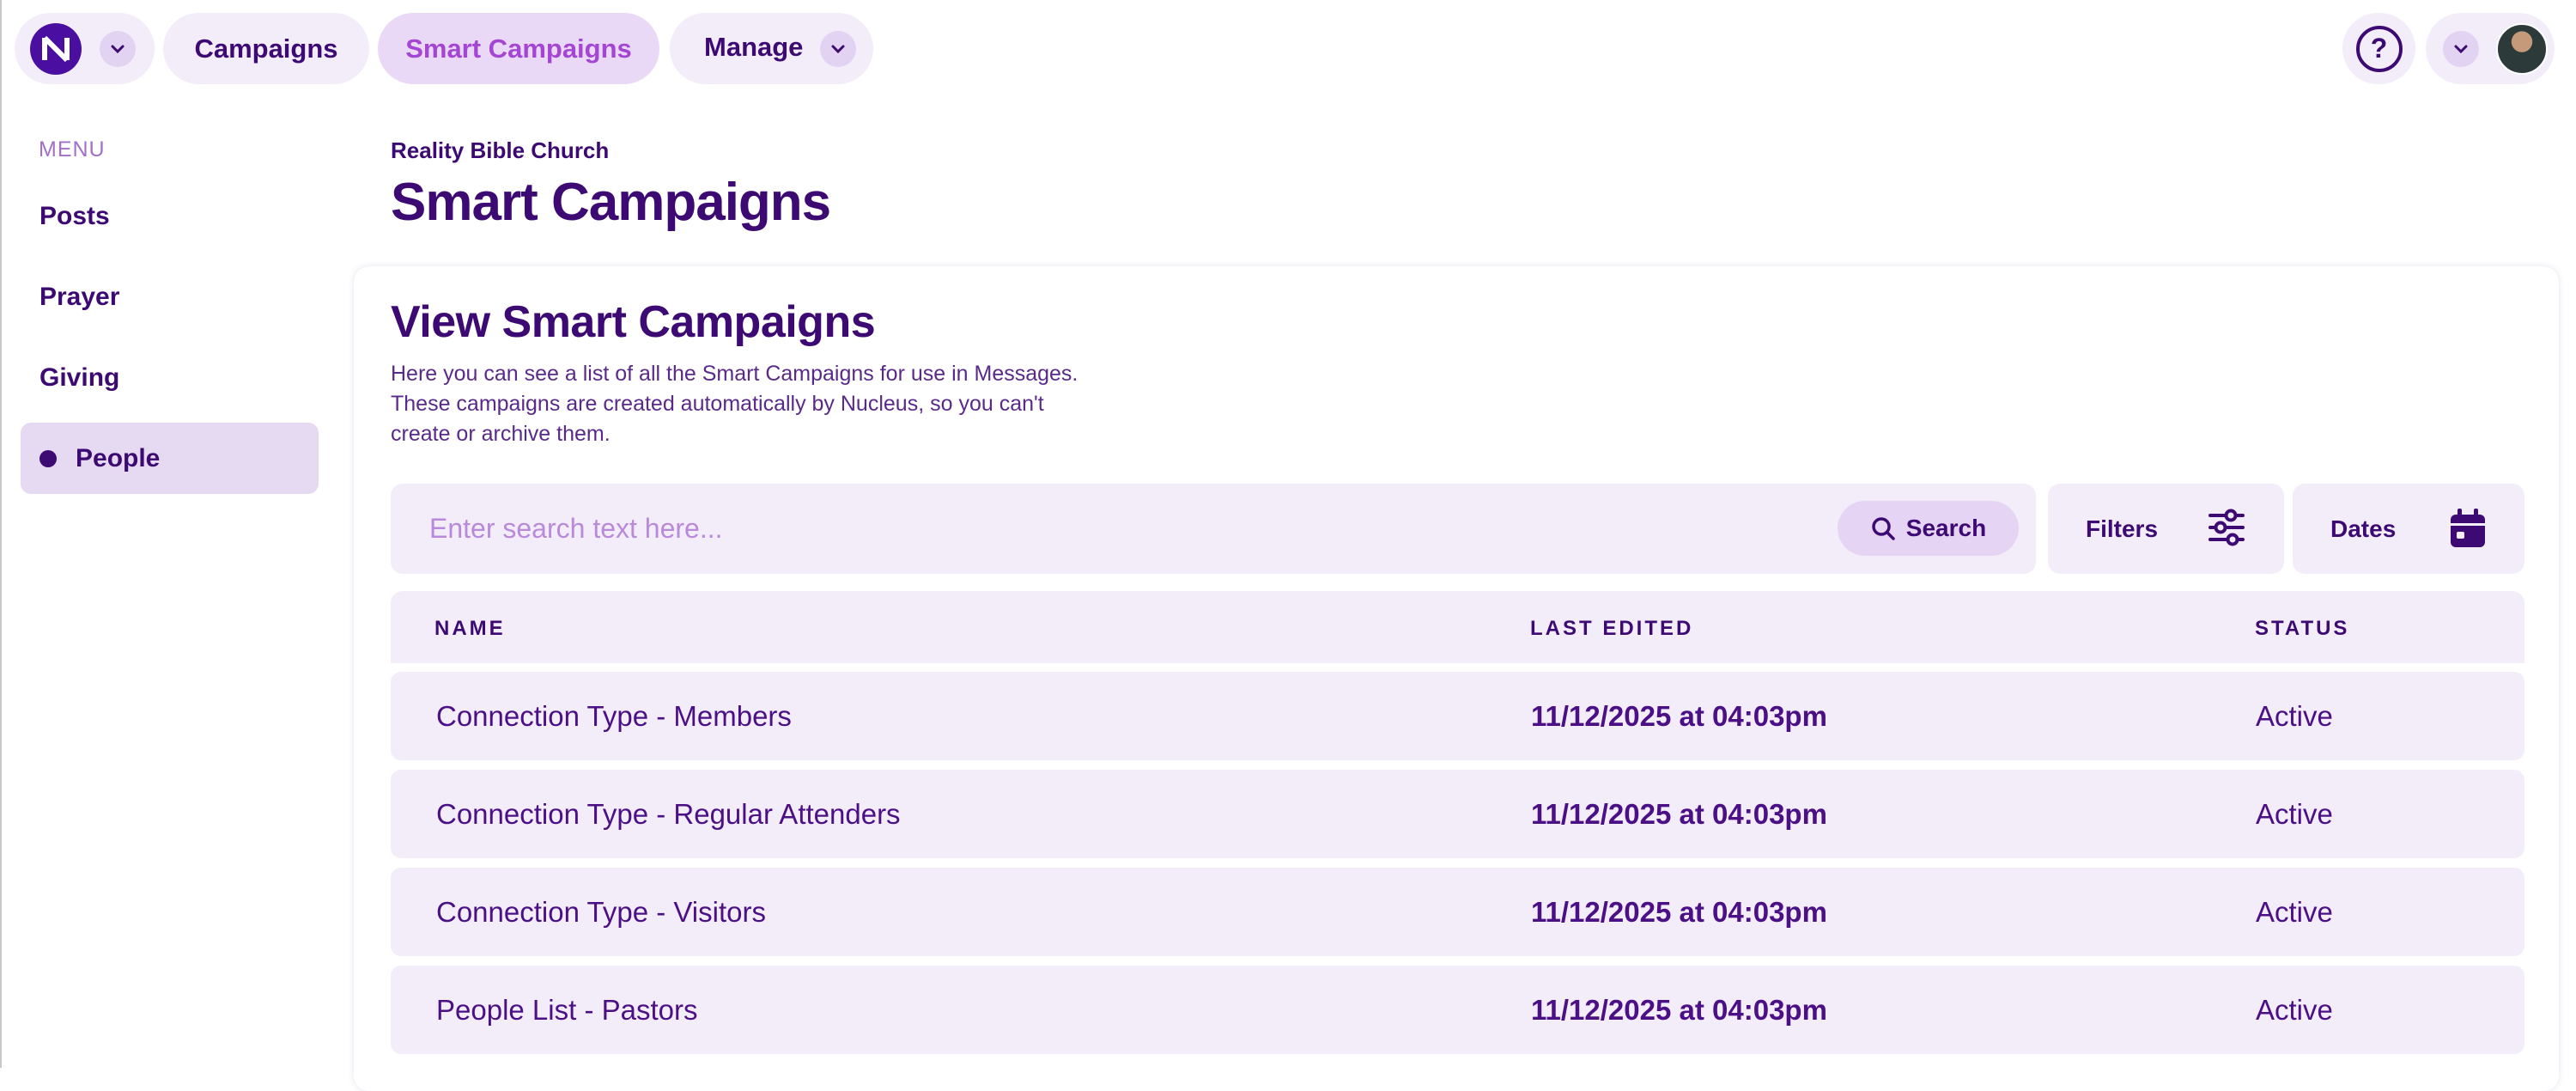  What do you see at coordinates (1612, 629) in the screenshot?
I see `column-header-last-edited: LAST EDITED` at bounding box center [1612, 629].